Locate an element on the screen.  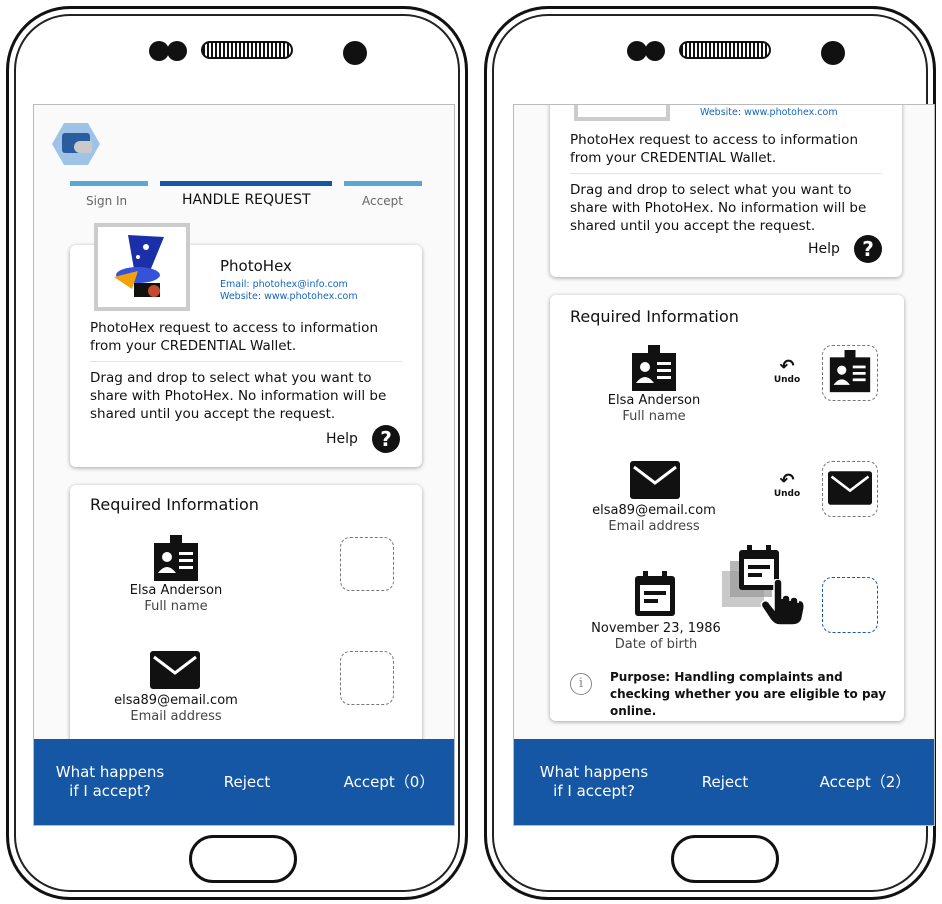
calendar-icon is located at coordinates (655, 594).